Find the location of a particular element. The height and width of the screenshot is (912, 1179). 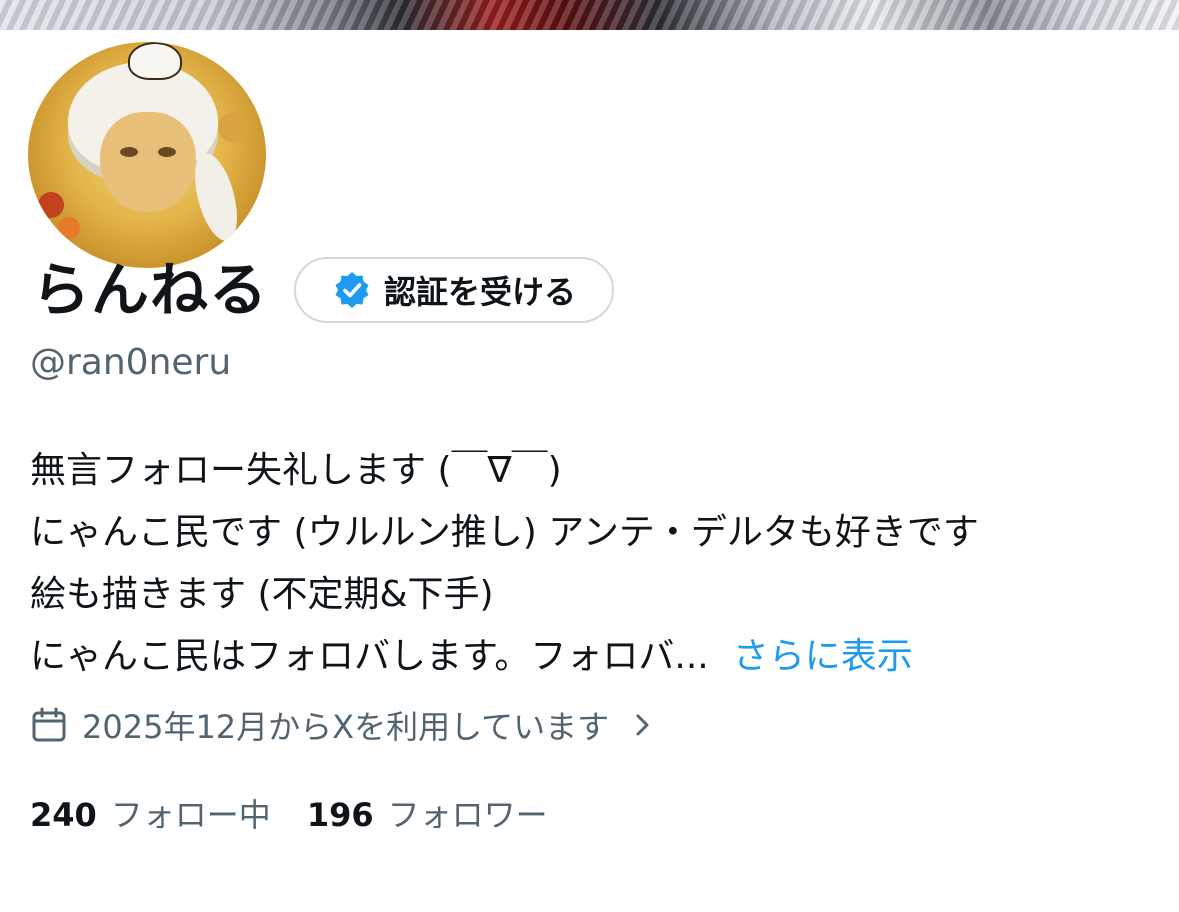

follow-stats: 240 フォロー中 196 フォロワー is located at coordinates (307, 813).